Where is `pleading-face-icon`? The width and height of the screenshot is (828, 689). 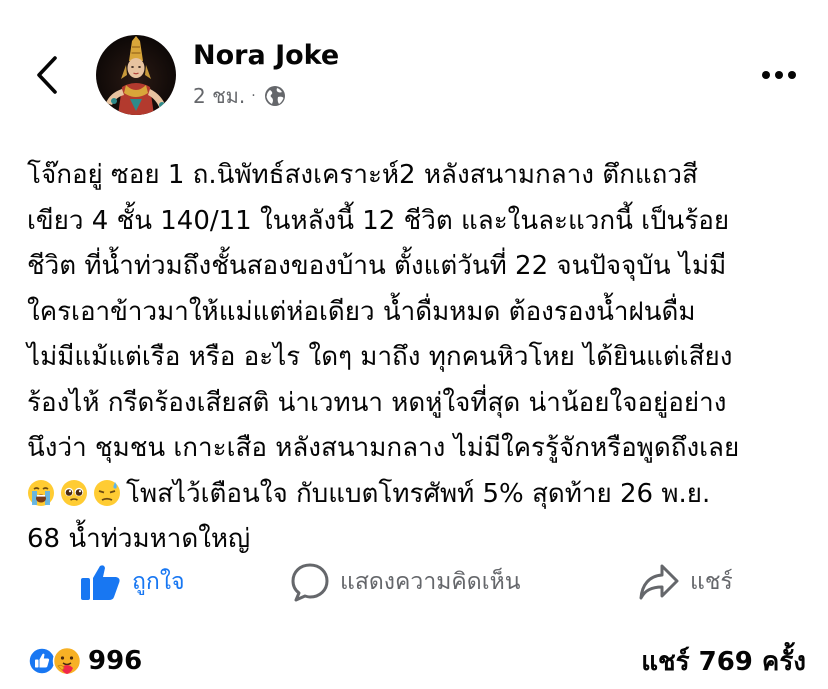 pleading-face-icon is located at coordinates (74, 492).